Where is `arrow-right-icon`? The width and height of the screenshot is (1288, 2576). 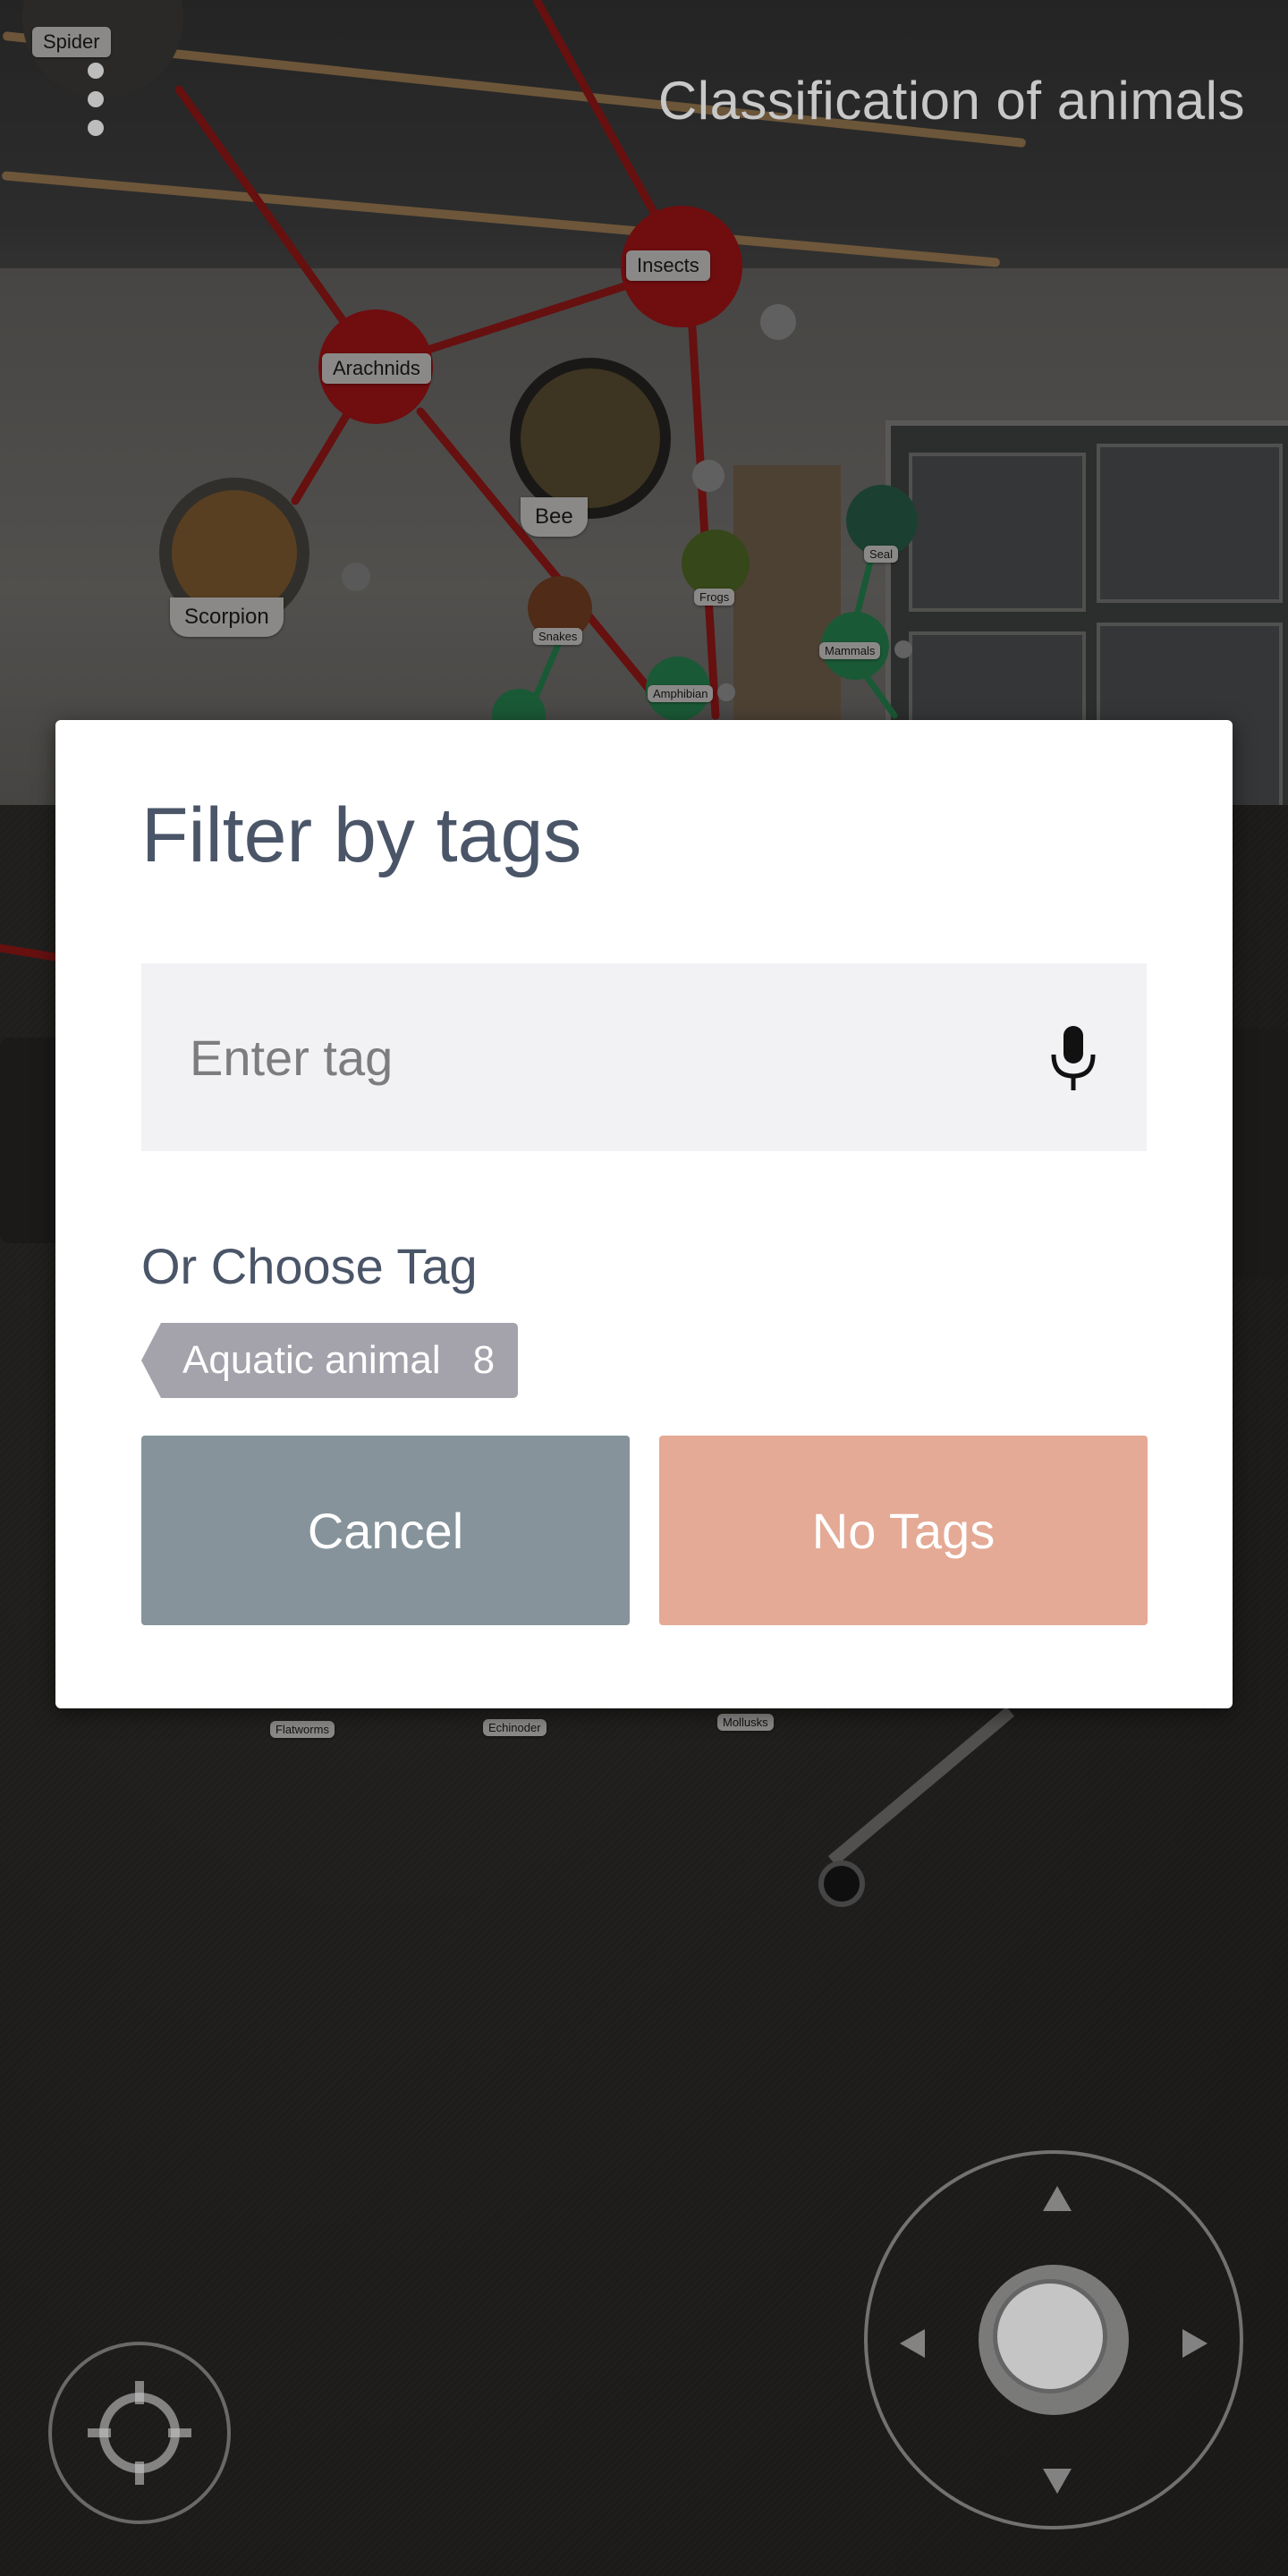
arrow-right-icon is located at coordinates (1195, 2343).